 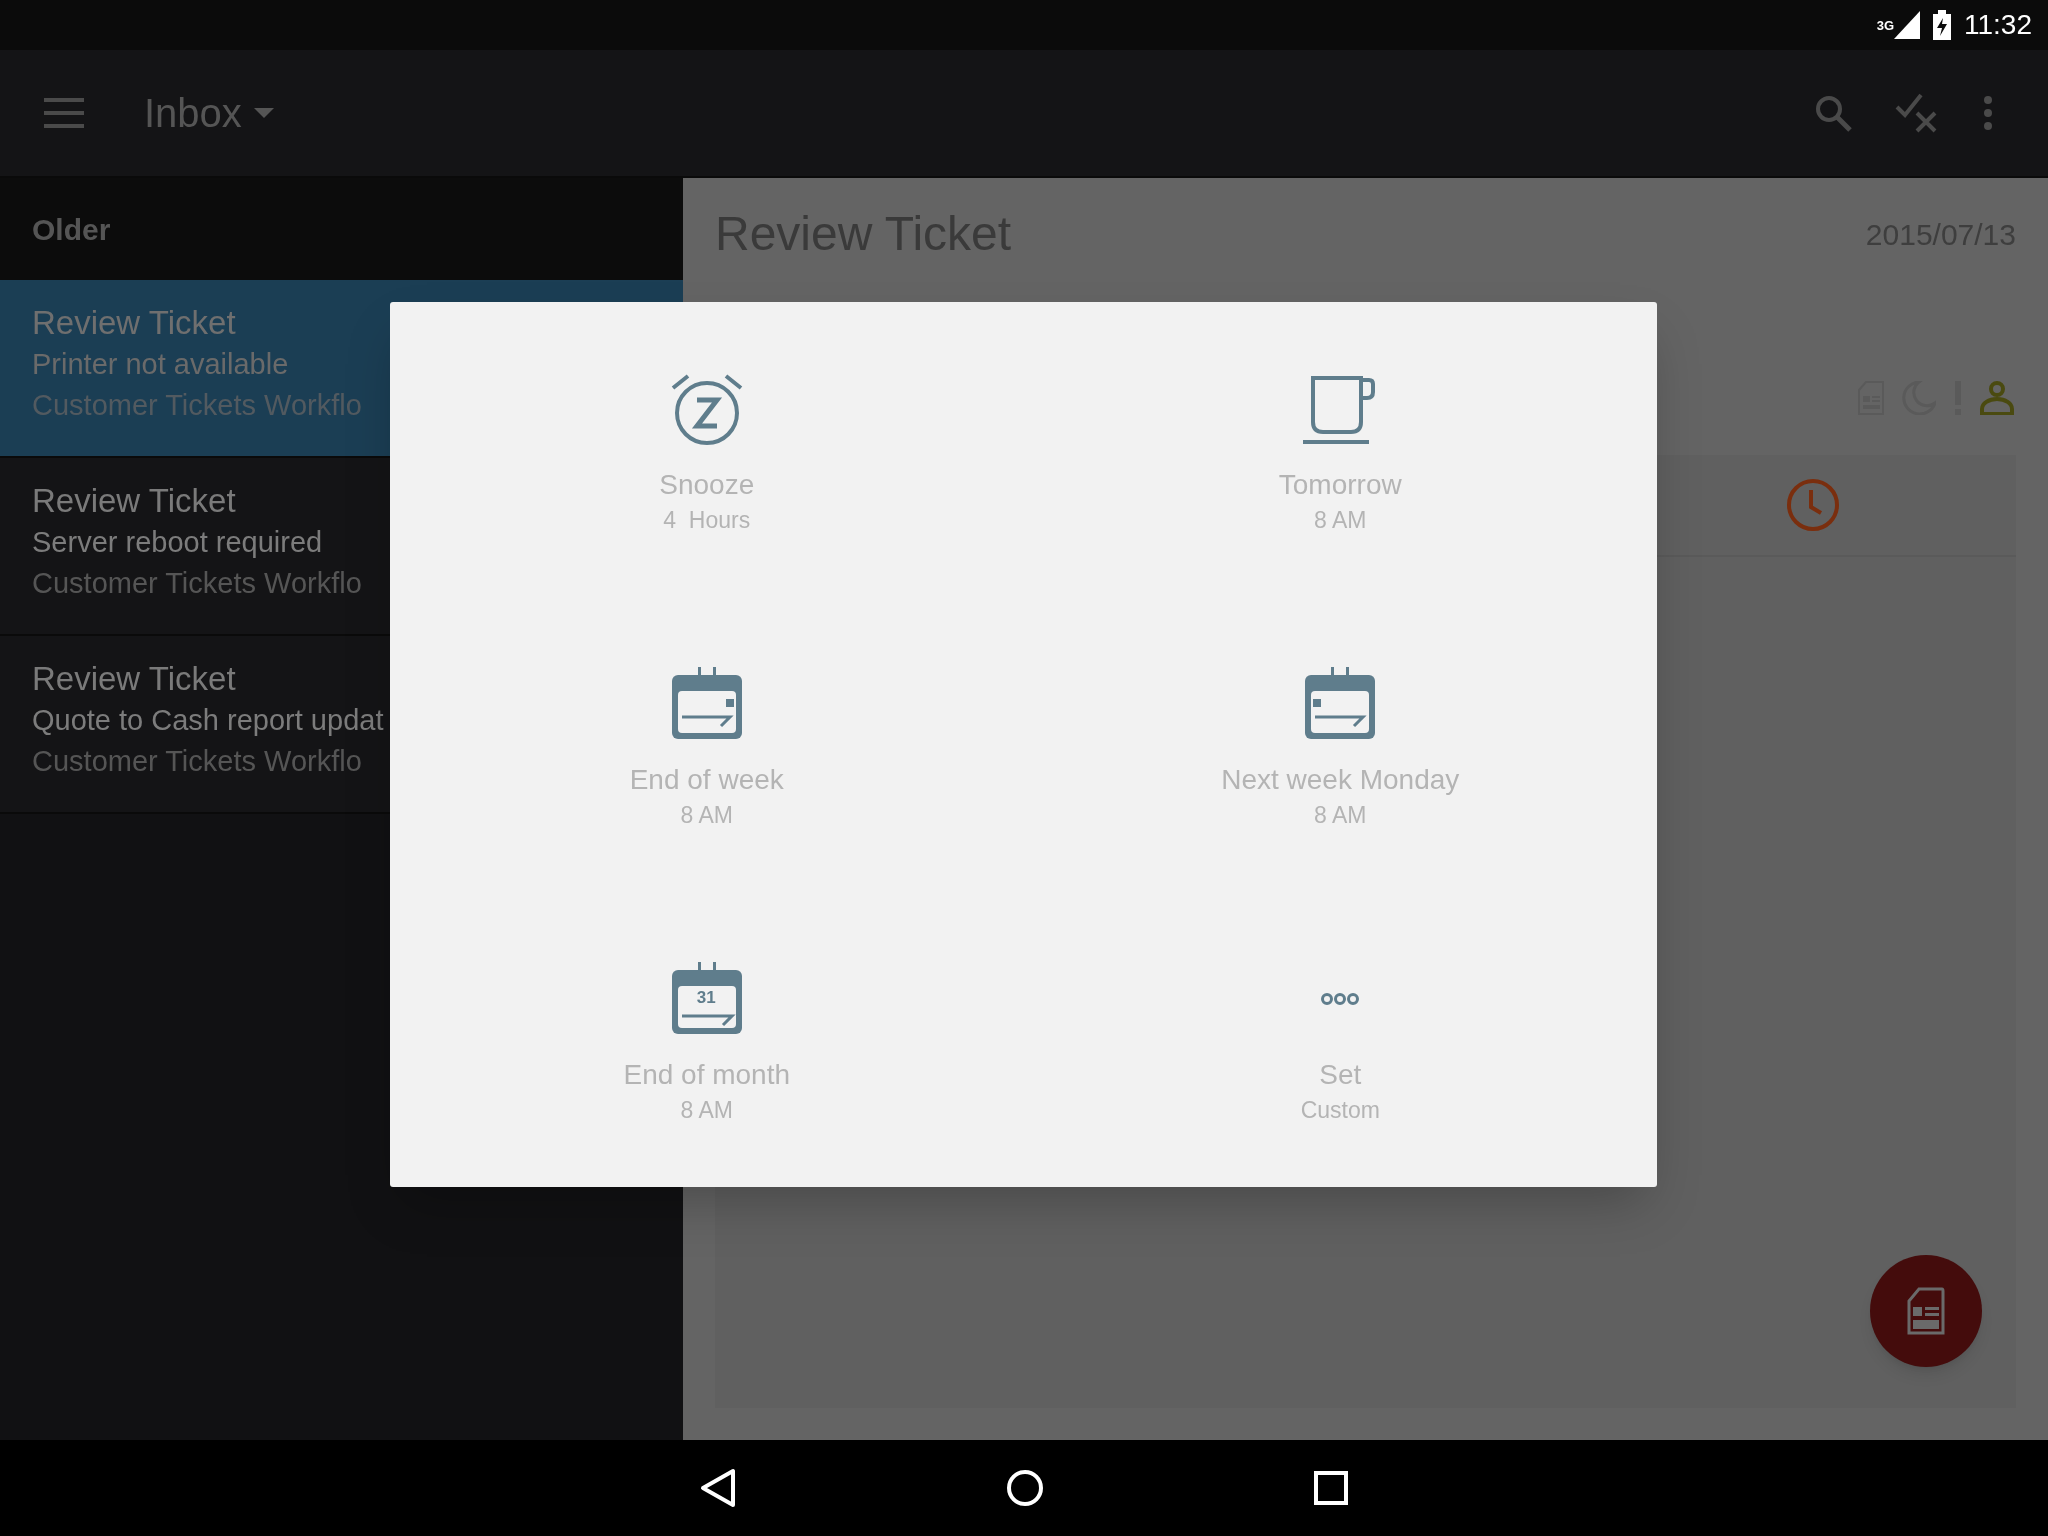 I want to click on more-horizontal-icon, so click(x=1340, y=999).